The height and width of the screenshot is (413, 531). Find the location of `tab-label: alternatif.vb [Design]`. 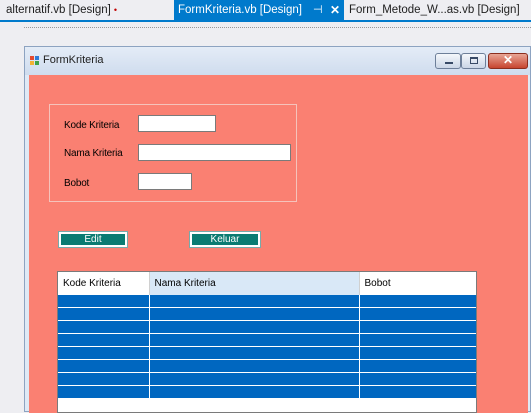

tab-label: alternatif.vb [Design] is located at coordinates (58, 10).